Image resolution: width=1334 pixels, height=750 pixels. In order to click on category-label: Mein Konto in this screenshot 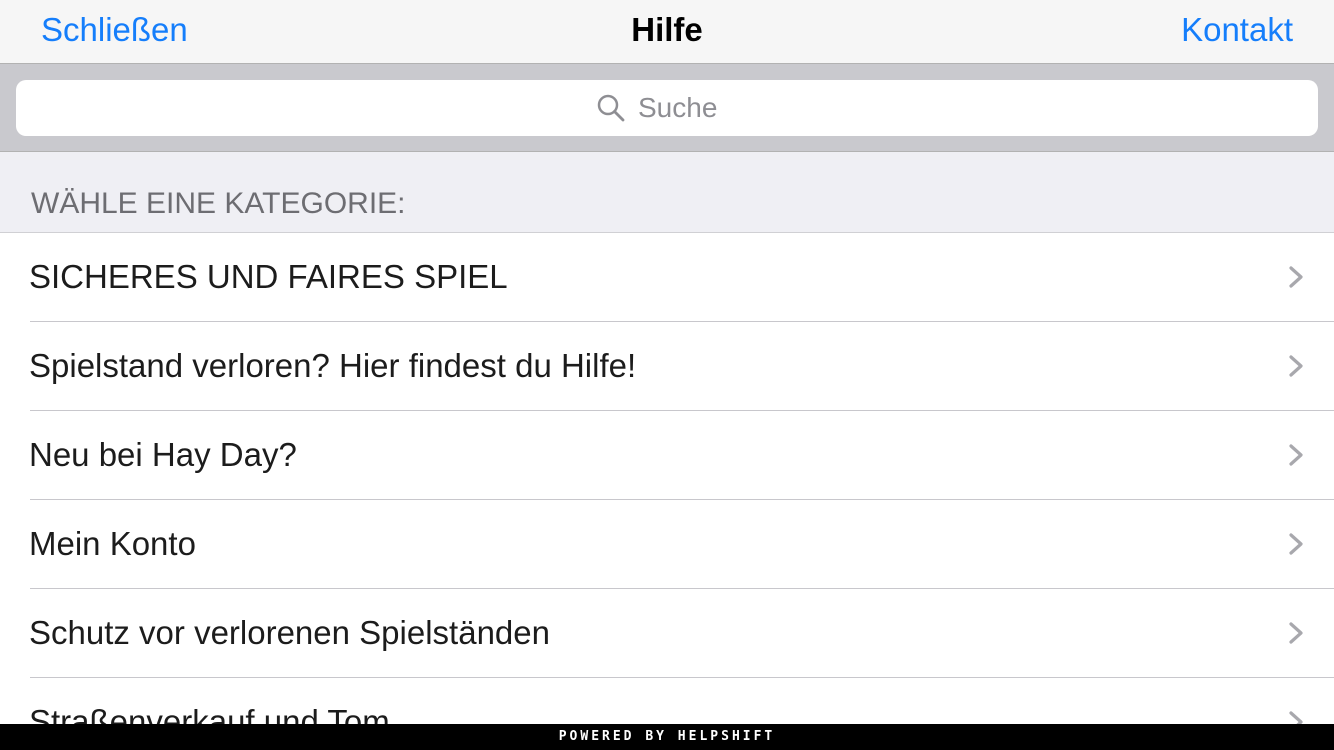, I will do `click(112, 543)`.